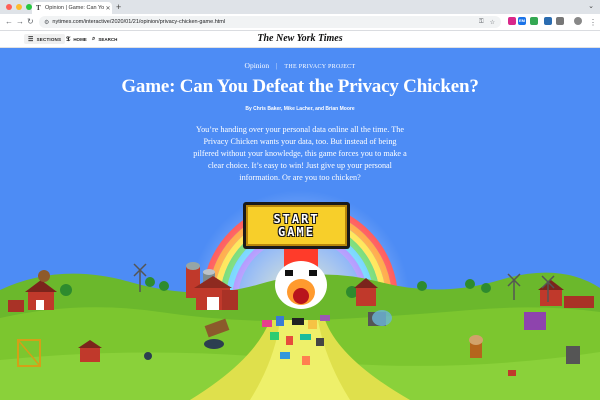 The image size is (600, 400). I want to click on start-game-button: START GAME, so click(296, 225).